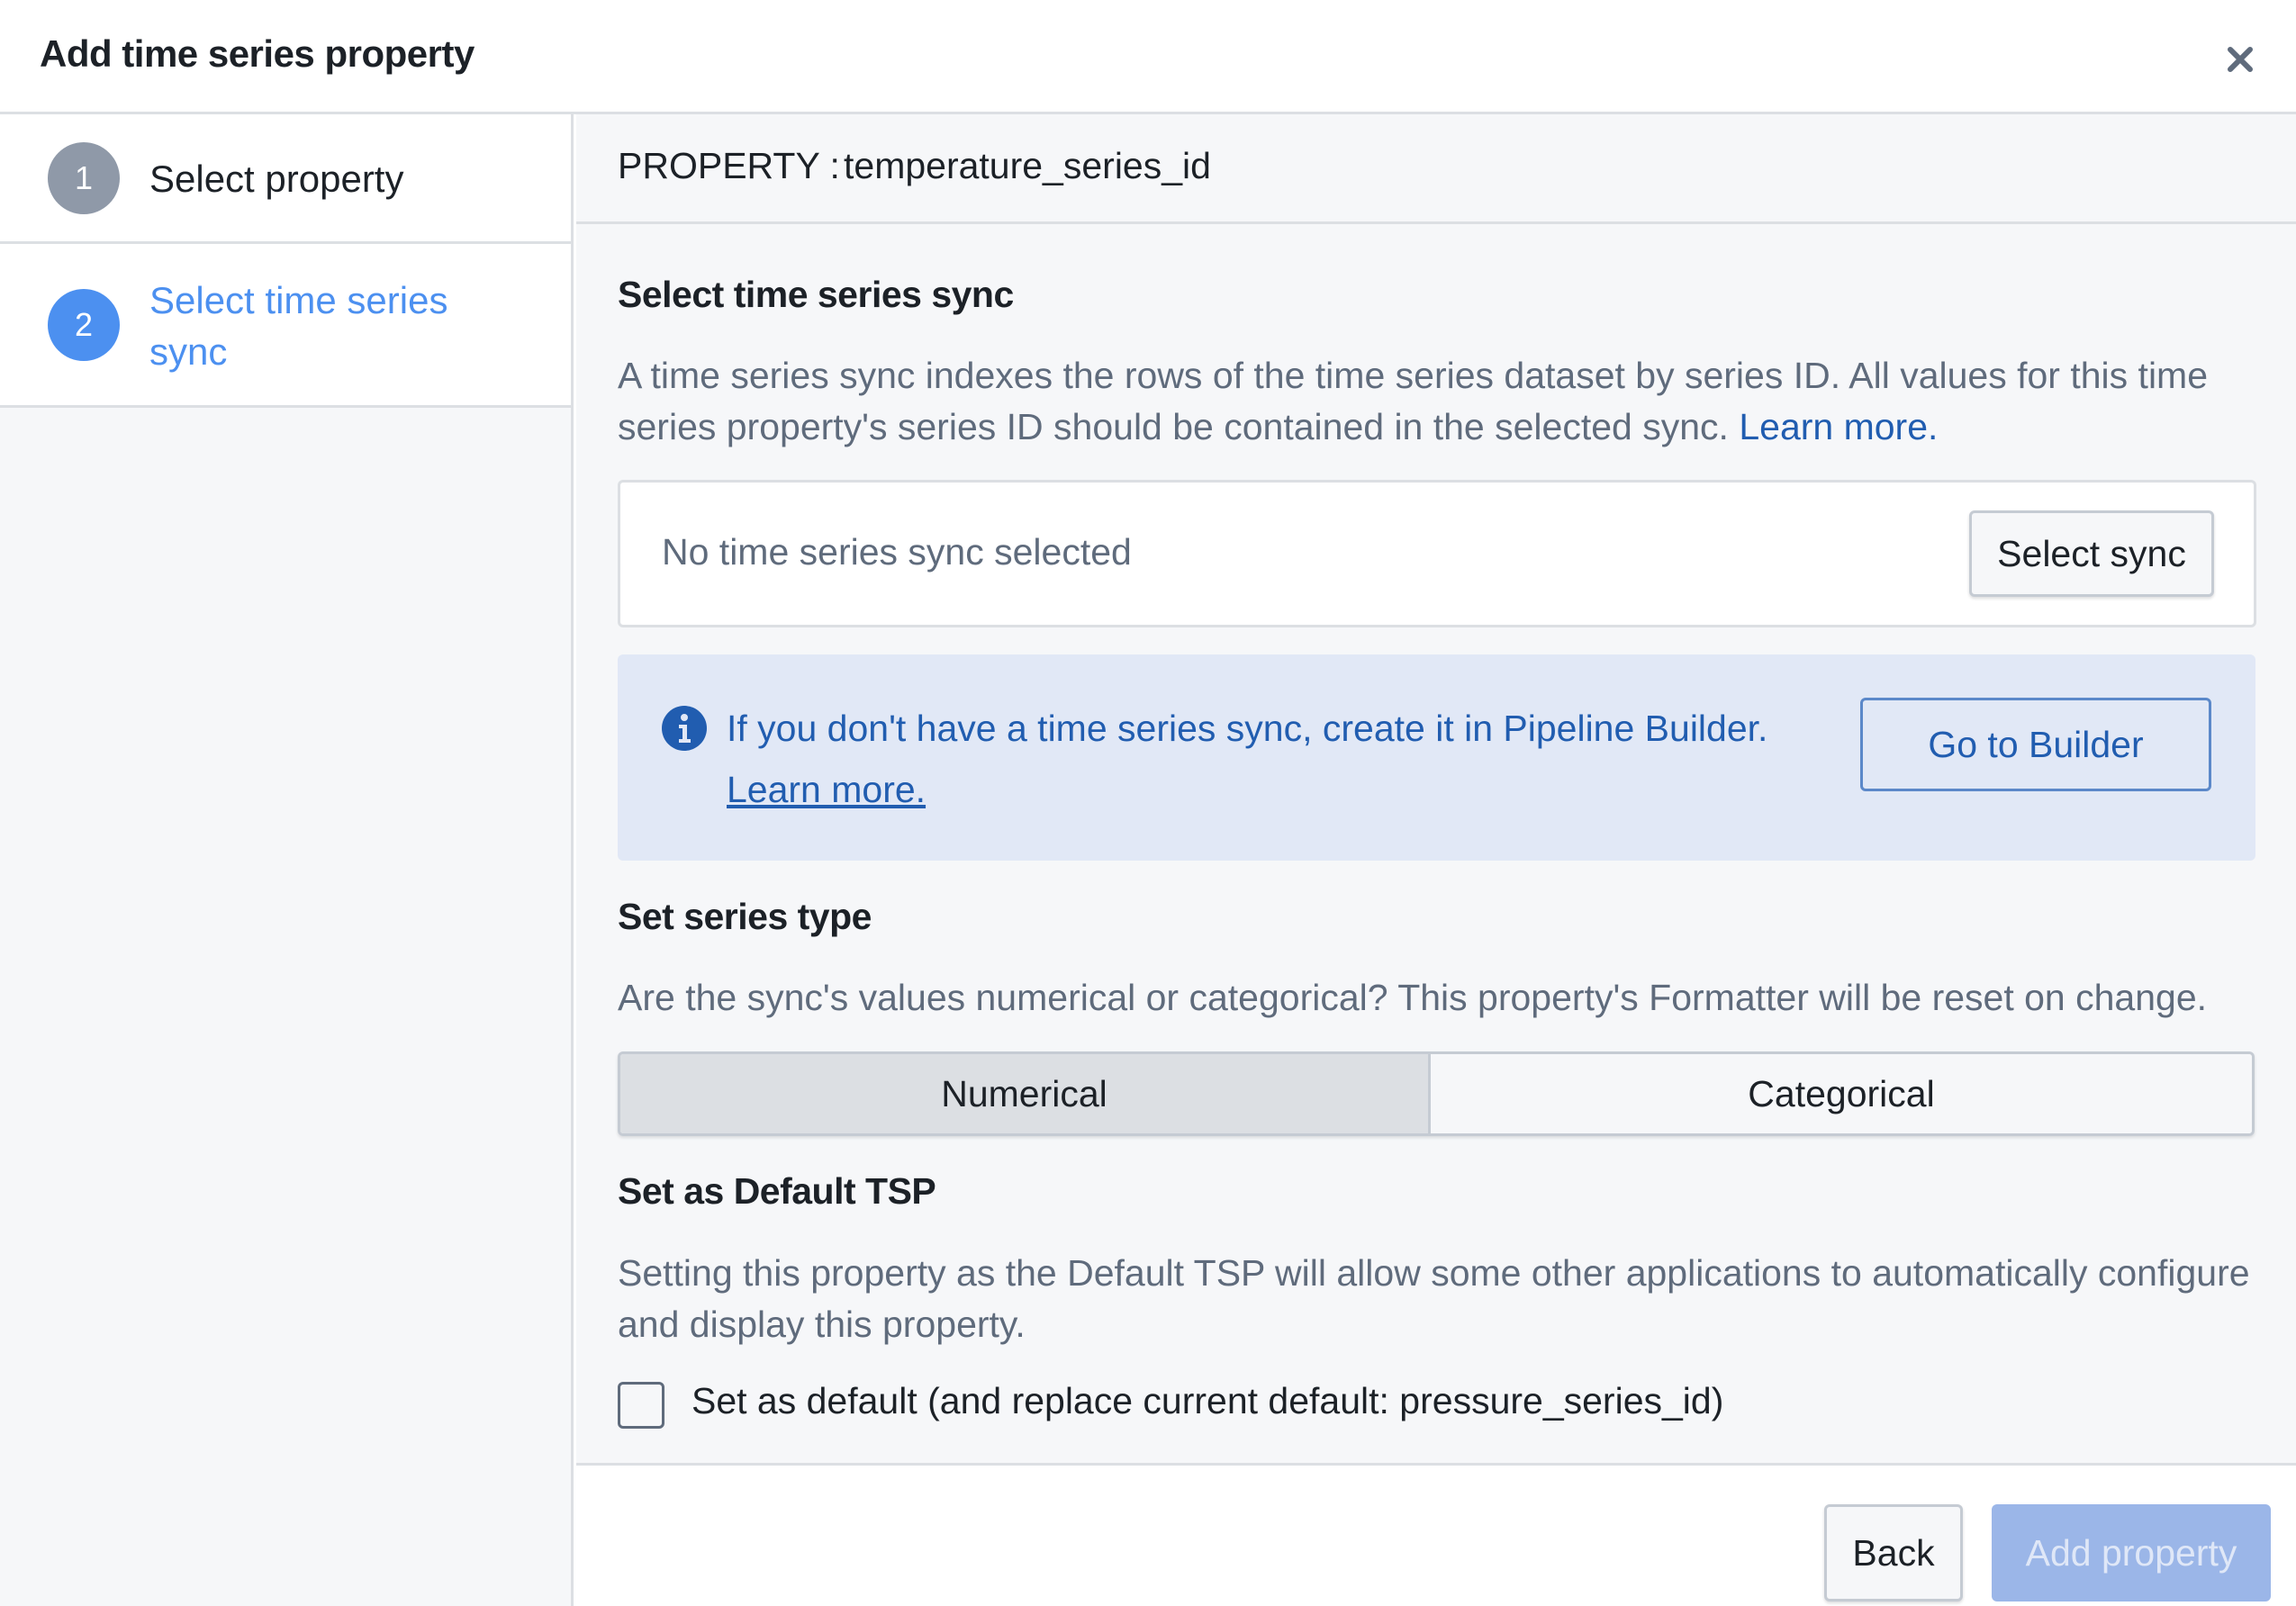 This screenshot has width=2296, height=1606. I want to click on step-label: Select property, so click(277, 179).